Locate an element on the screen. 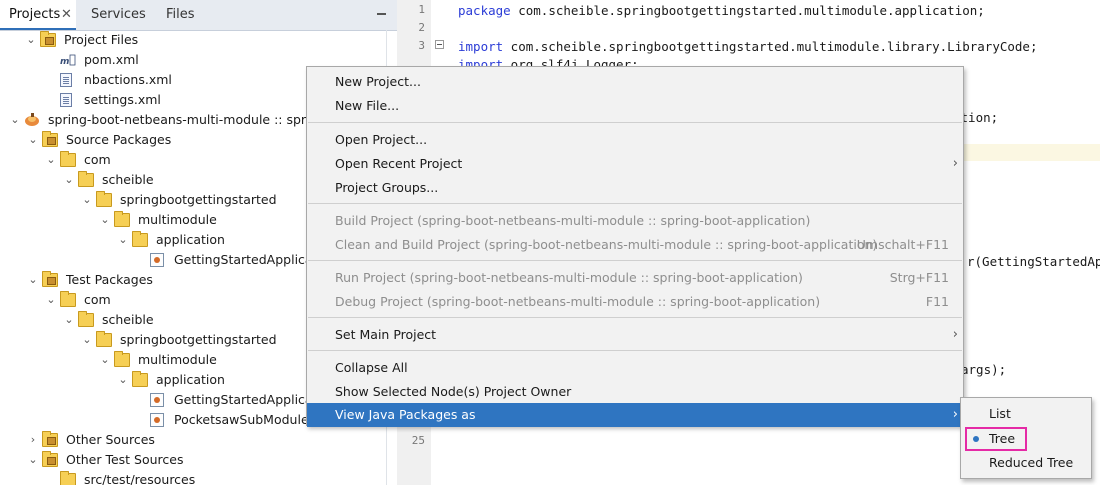 Image resolution: width=1100 pixels, height=485 pixels. menu-item-shortcut: Umschalt+F11 is located at coordinates (902, 244).